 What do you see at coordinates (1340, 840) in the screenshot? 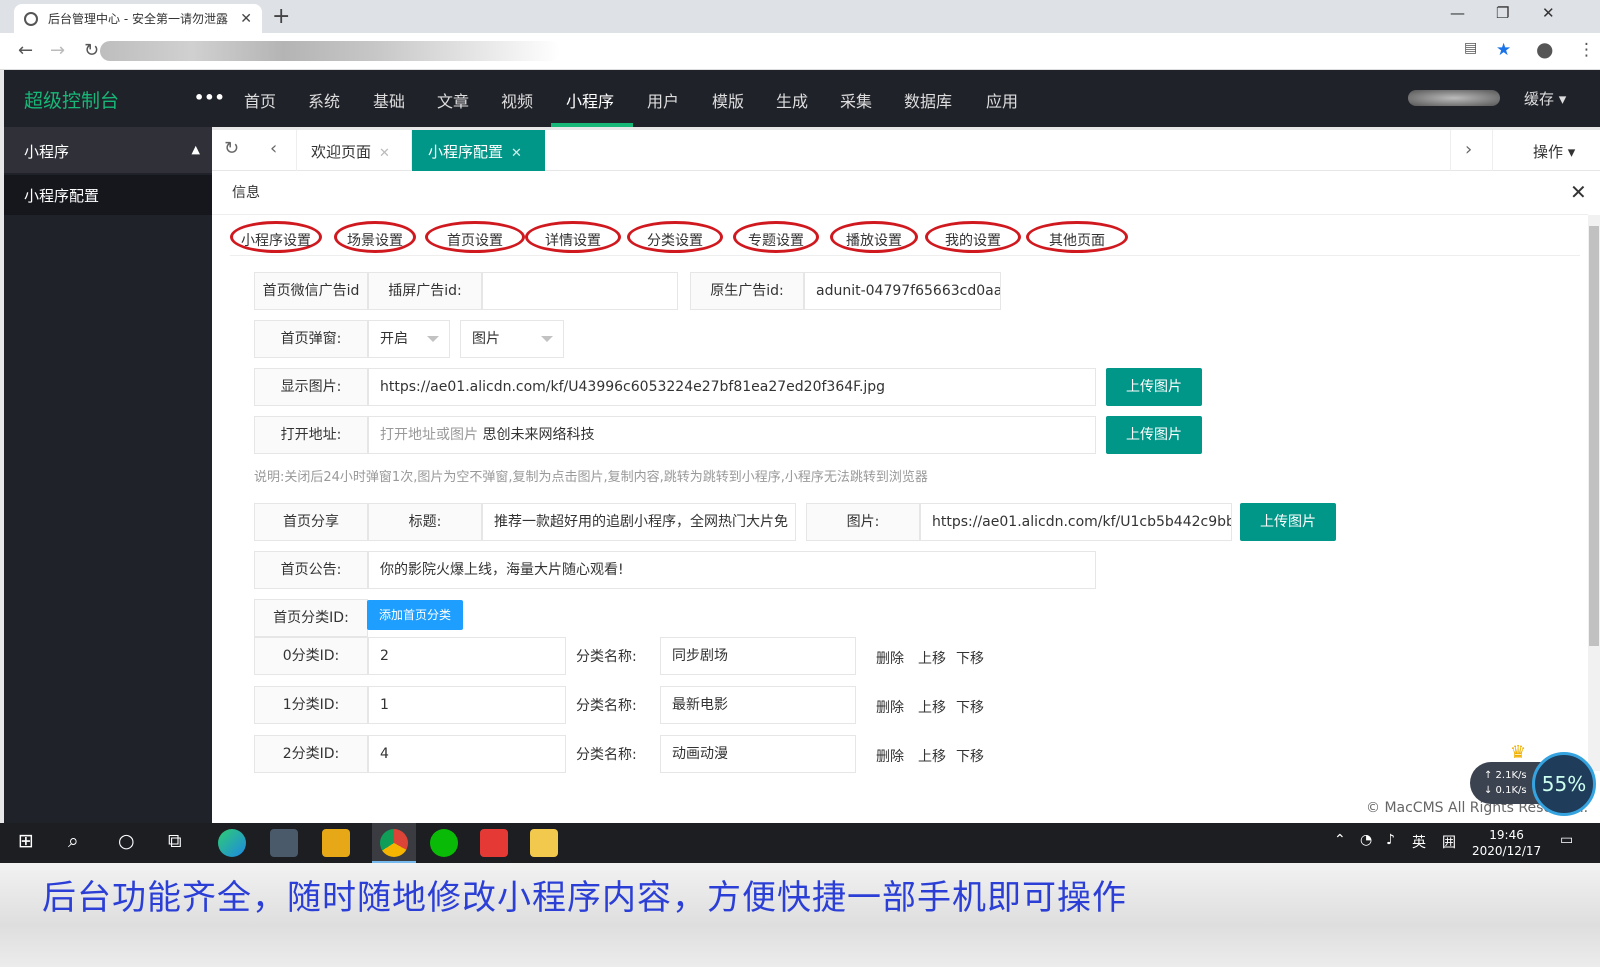
I see `chevron-up-icon: ⌃` at bounding box center [1340, 840].